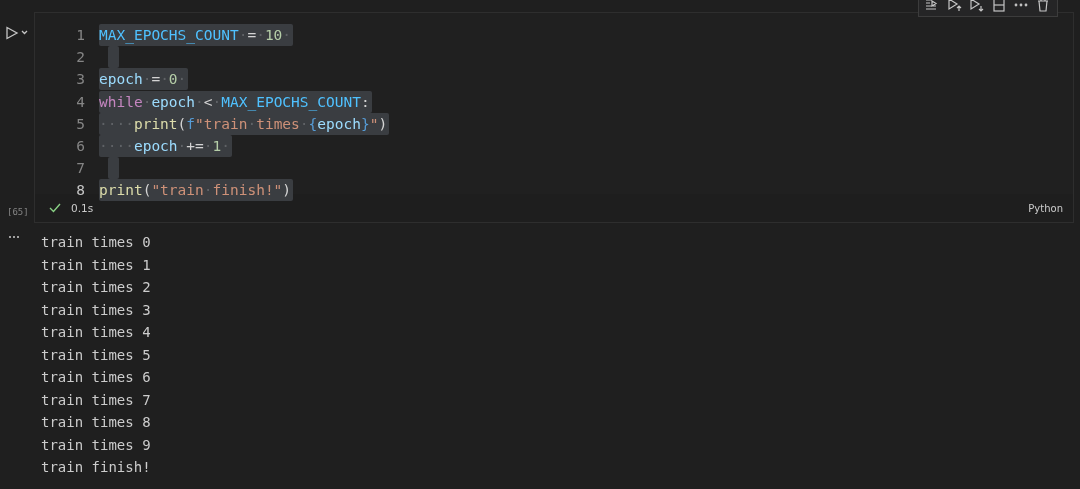 The image size is (1080, 489). I want to click on line-number: 5, so click(80, 123).